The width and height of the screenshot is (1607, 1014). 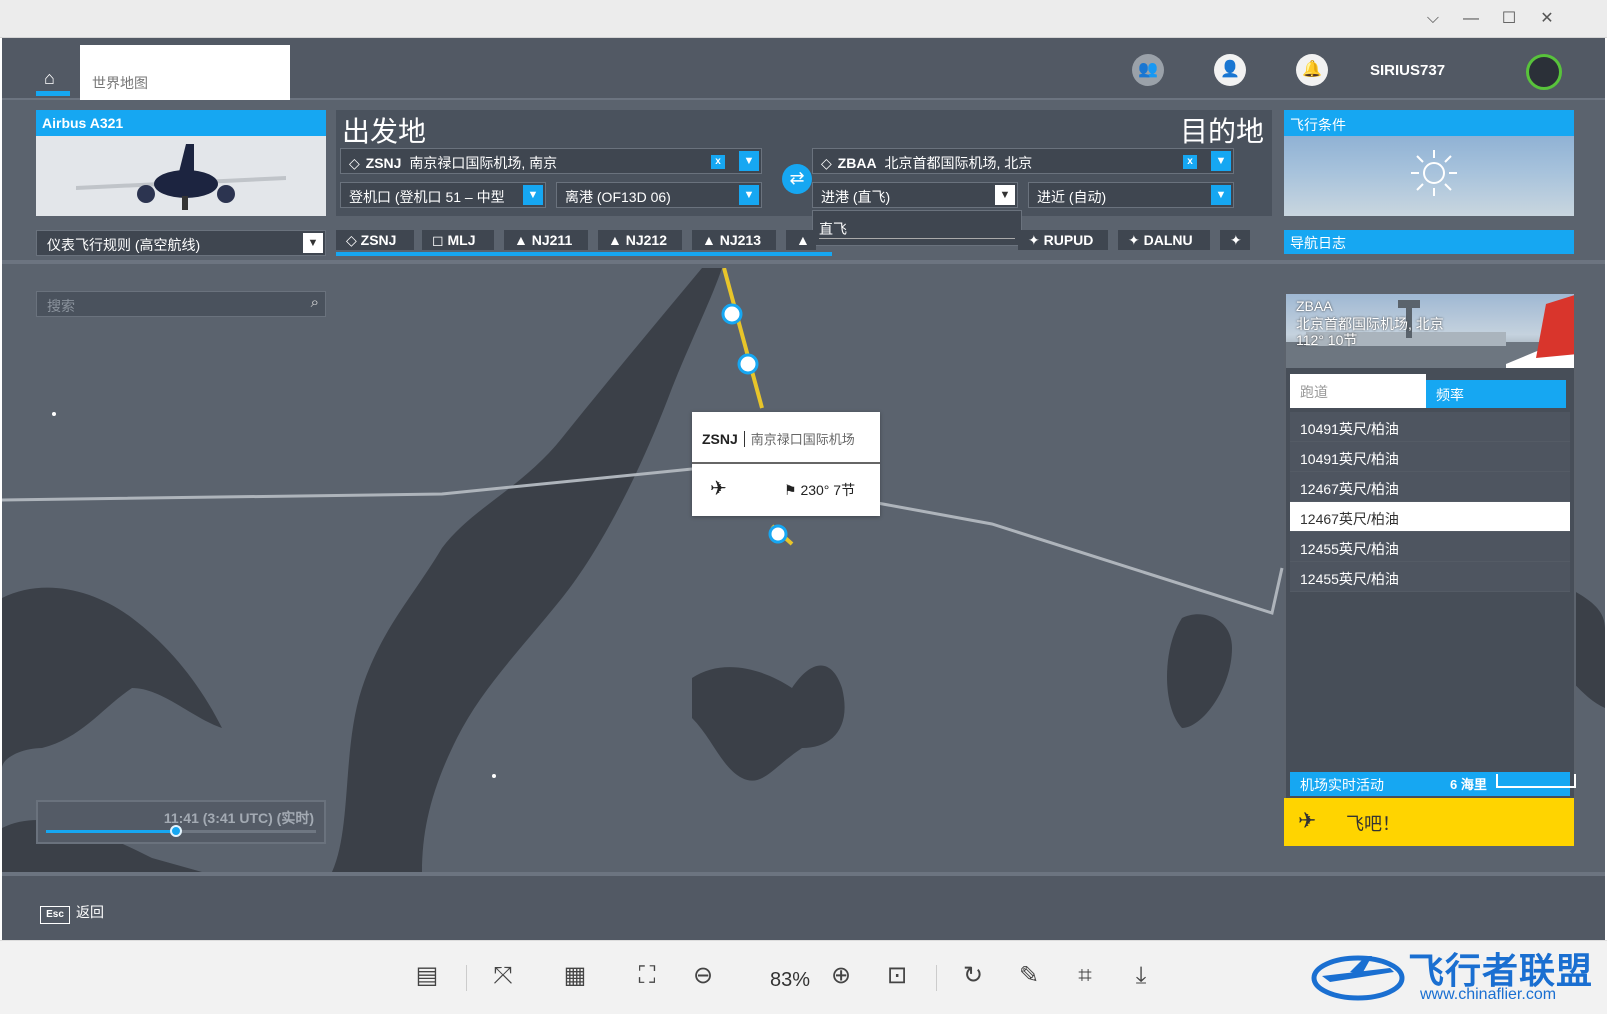 What do you see at coordinates (1072, 197) in the screenshot?
I see `approach-value: 进近 (自动)` at bounding box center [1072, 197].